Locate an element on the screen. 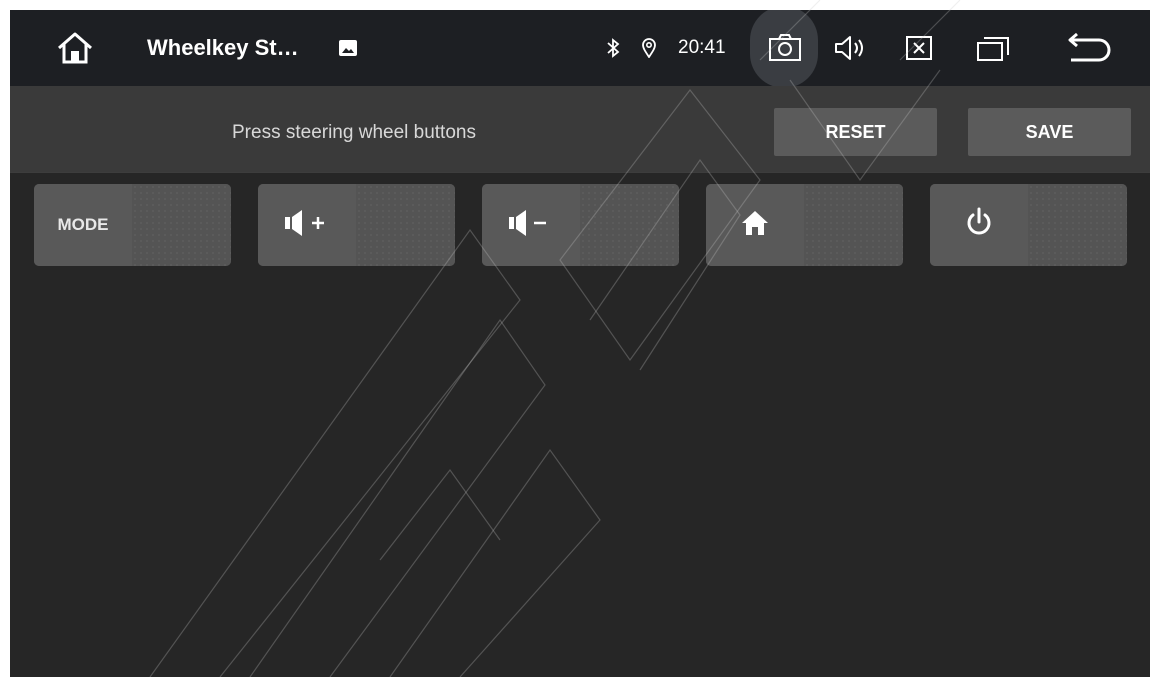 This screenshot has width=1150, height=677. key-power-face is located at coordinates (979, 225).